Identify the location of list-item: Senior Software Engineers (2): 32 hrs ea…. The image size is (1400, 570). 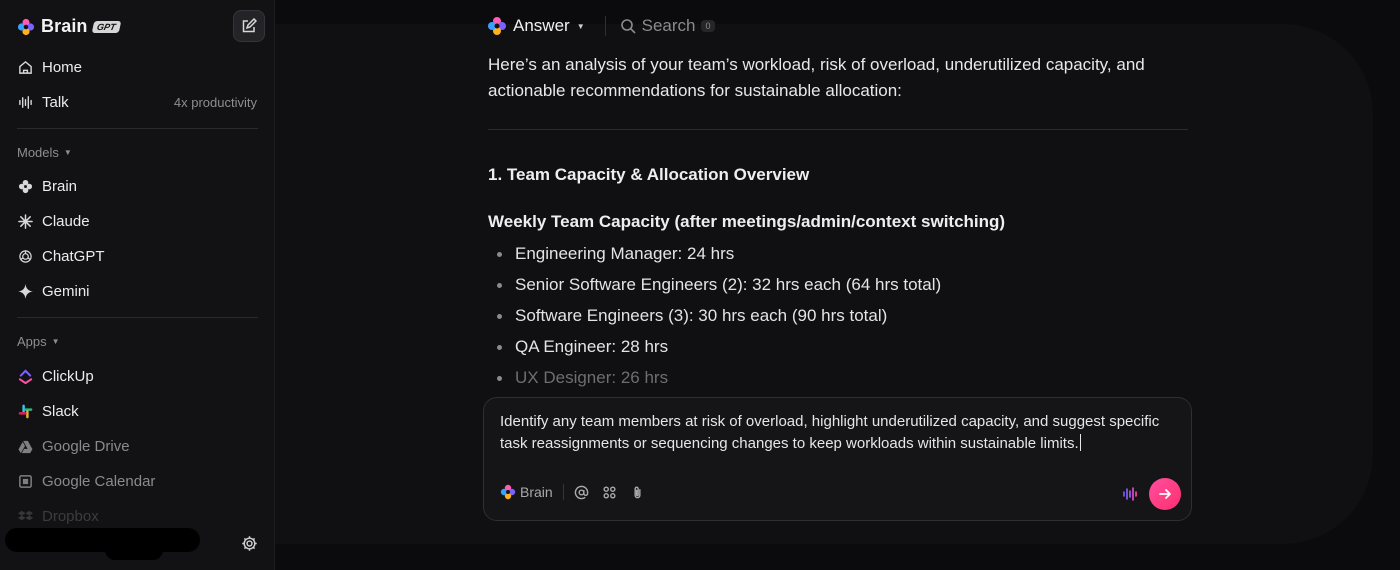
(838, 288).